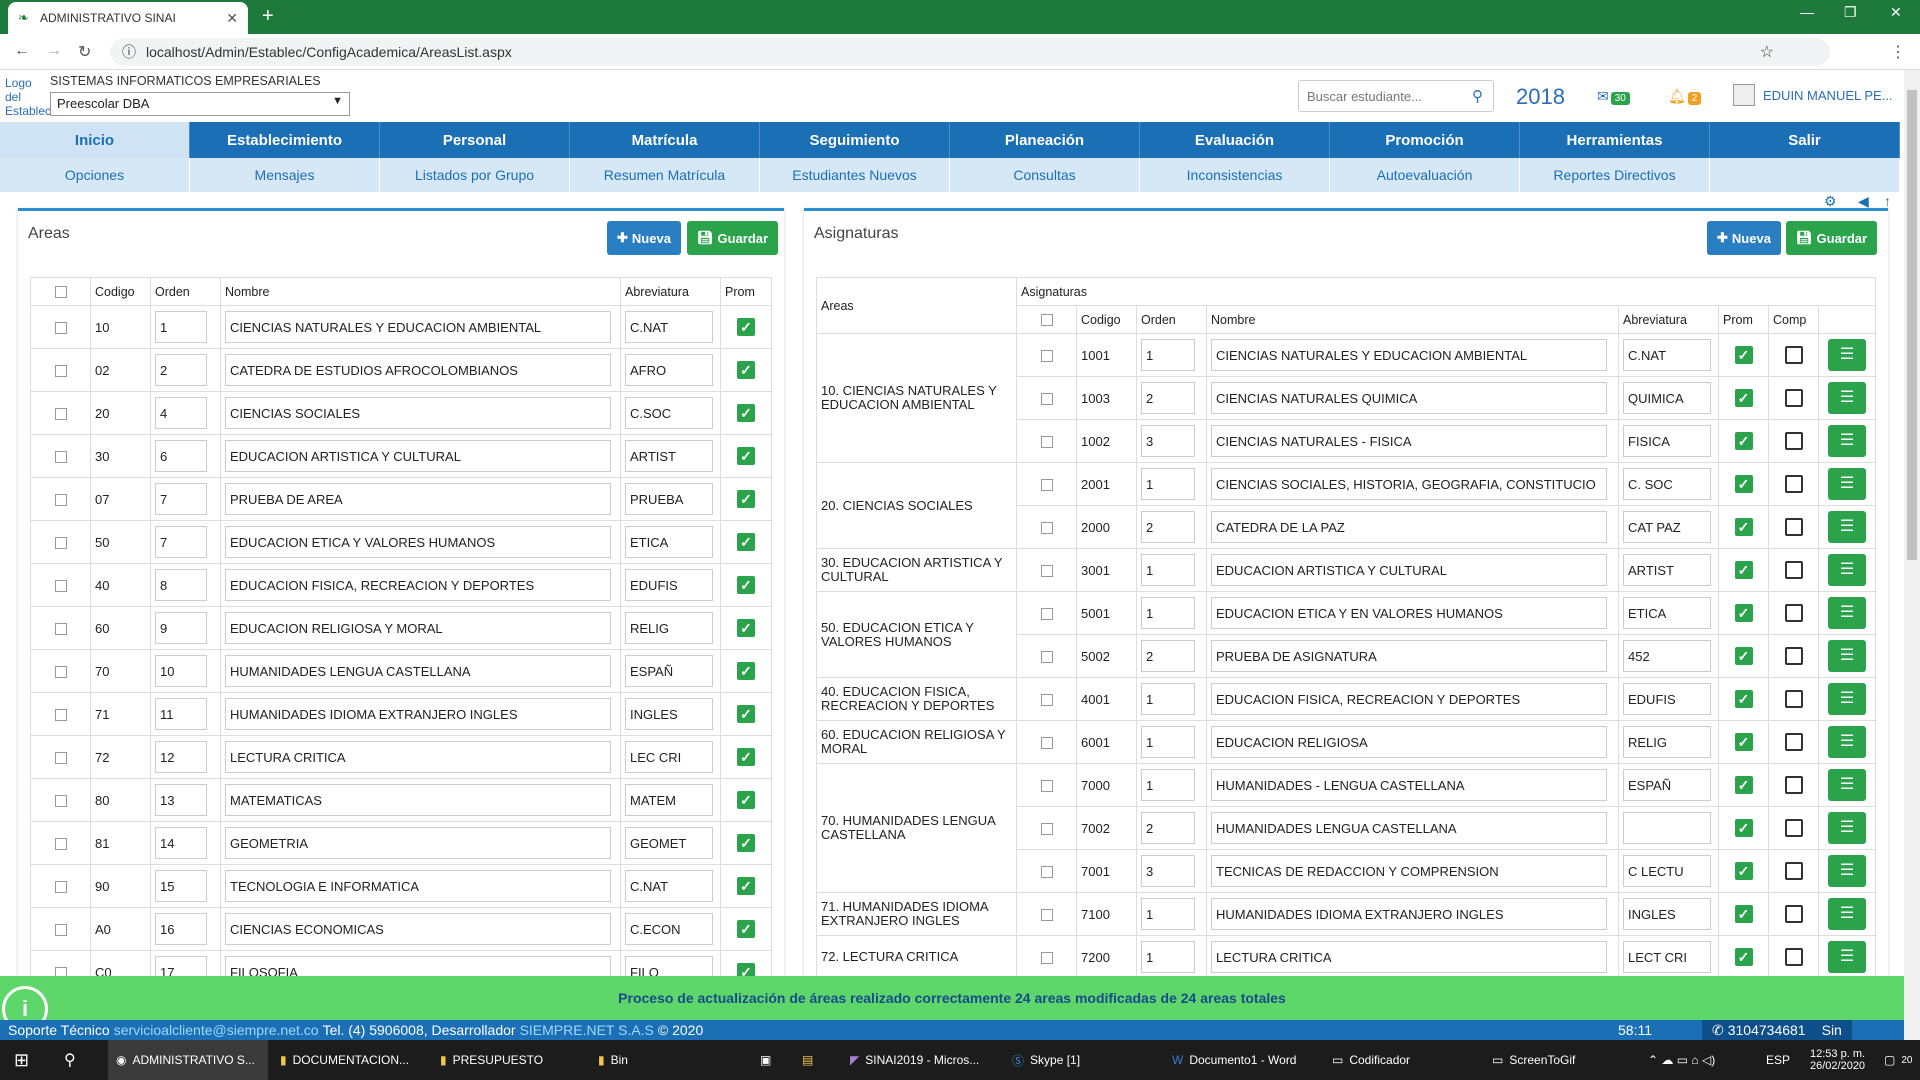 The height and width of the screenshot is (1080, 1920). What do you see at coordinates (1778, 1060) in the screenshot?
I see `language-indicator: ESP` at bounding box center [1778, 1060].